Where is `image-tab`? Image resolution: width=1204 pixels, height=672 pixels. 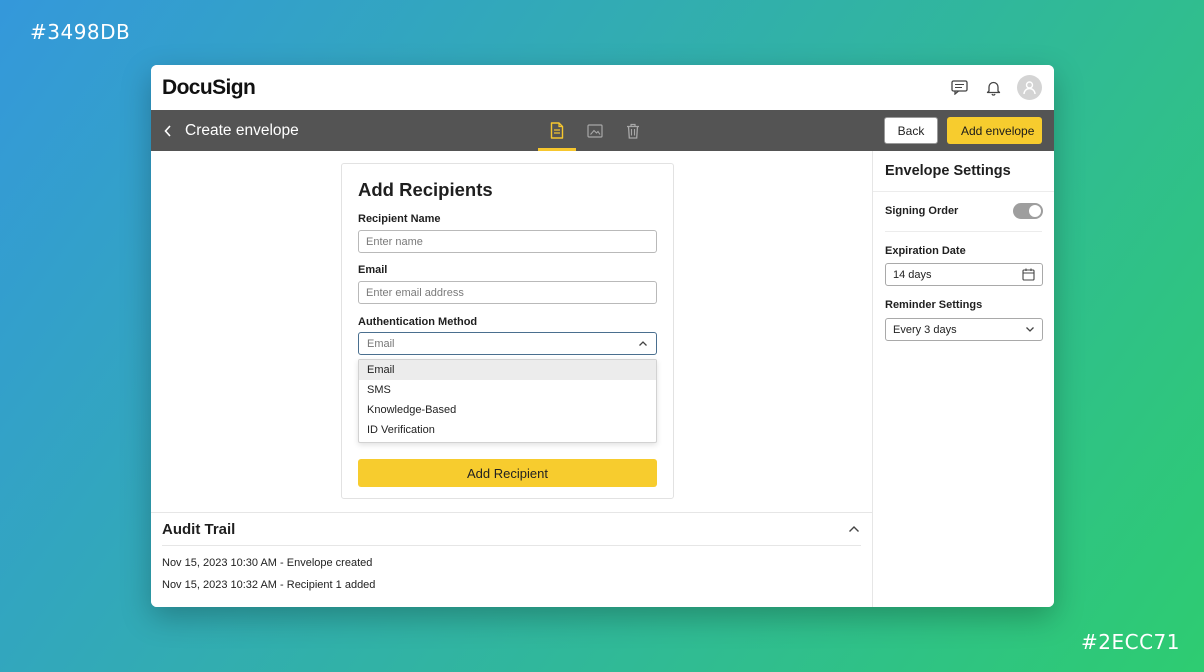 image-tab is located at coordinates (595, 130).